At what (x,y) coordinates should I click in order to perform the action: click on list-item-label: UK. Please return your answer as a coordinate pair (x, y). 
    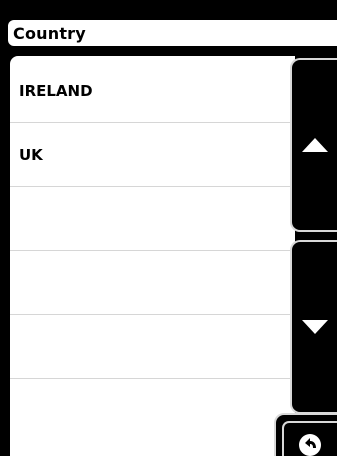
    Looking at the image, I should click on (31, 154).